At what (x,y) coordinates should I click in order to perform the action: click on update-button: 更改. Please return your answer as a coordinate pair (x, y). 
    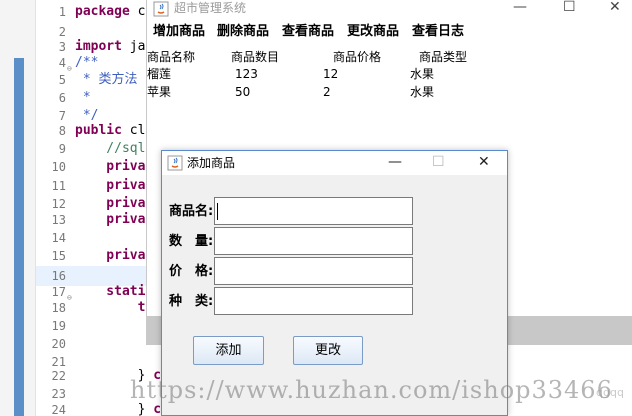
    Looking at the image, I should click on (328, 350).